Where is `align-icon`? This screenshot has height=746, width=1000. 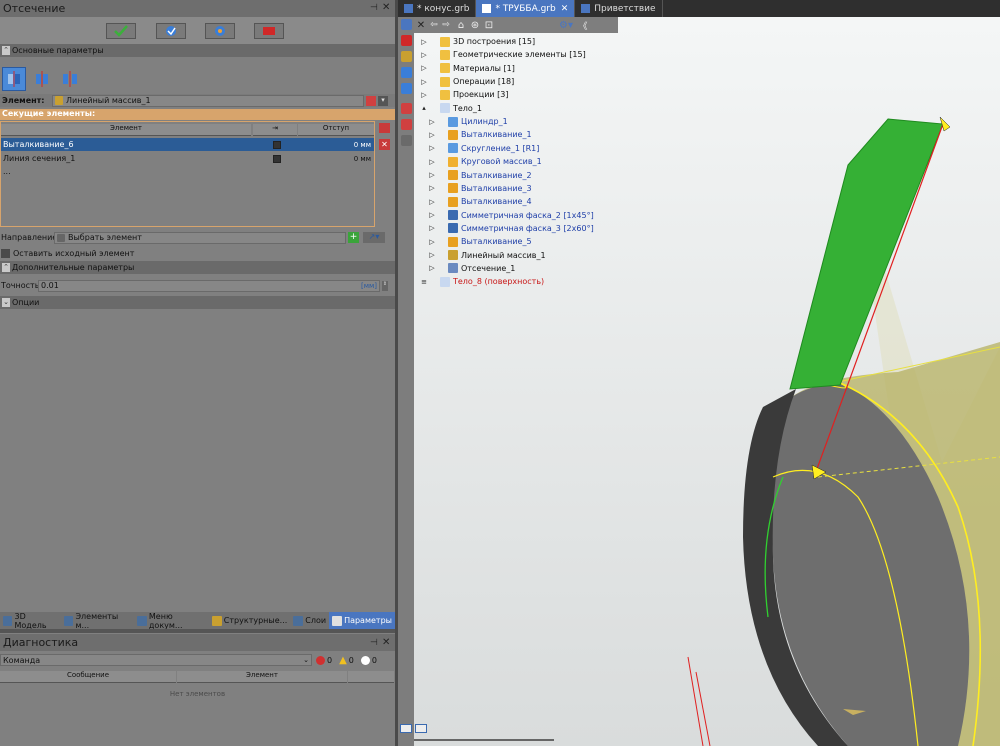 align-icon is located at coordinates (406, 140).